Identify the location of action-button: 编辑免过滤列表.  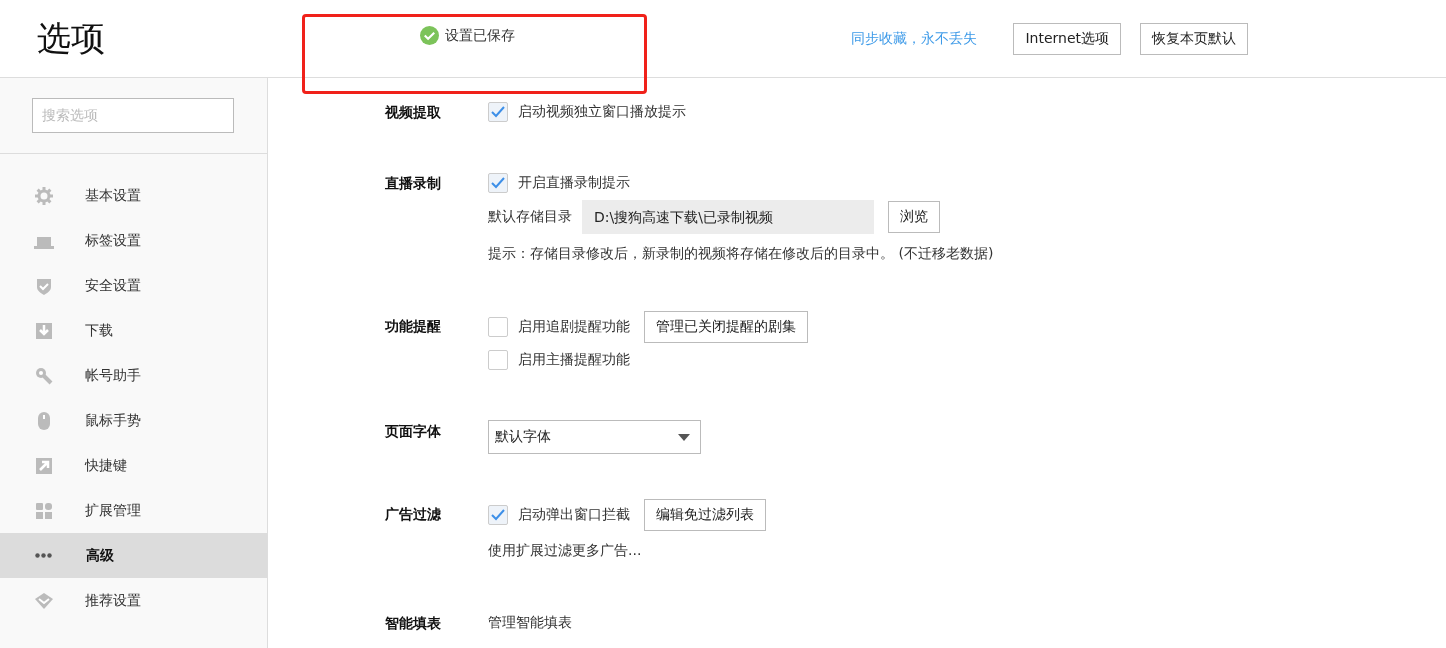
(705, 515).